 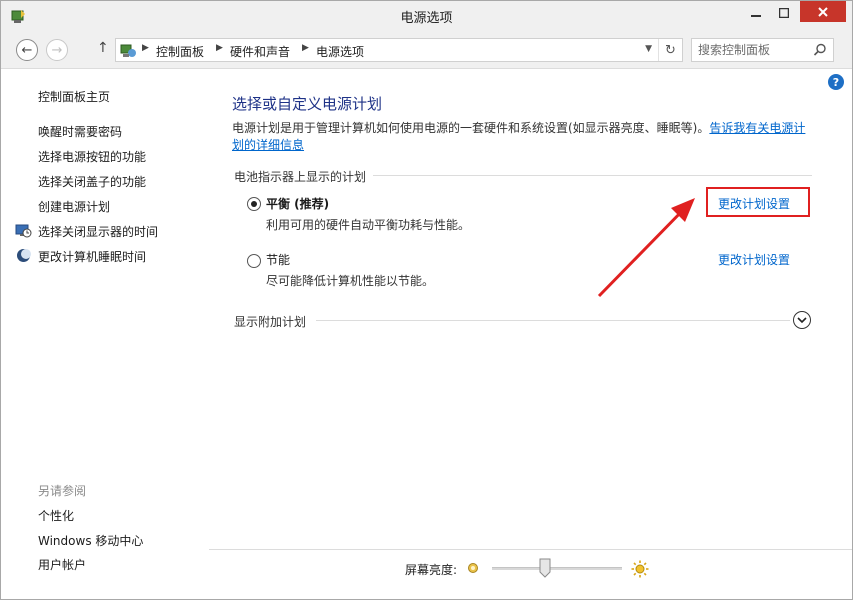 I want to click on close-button, so click(x=823, y=11).